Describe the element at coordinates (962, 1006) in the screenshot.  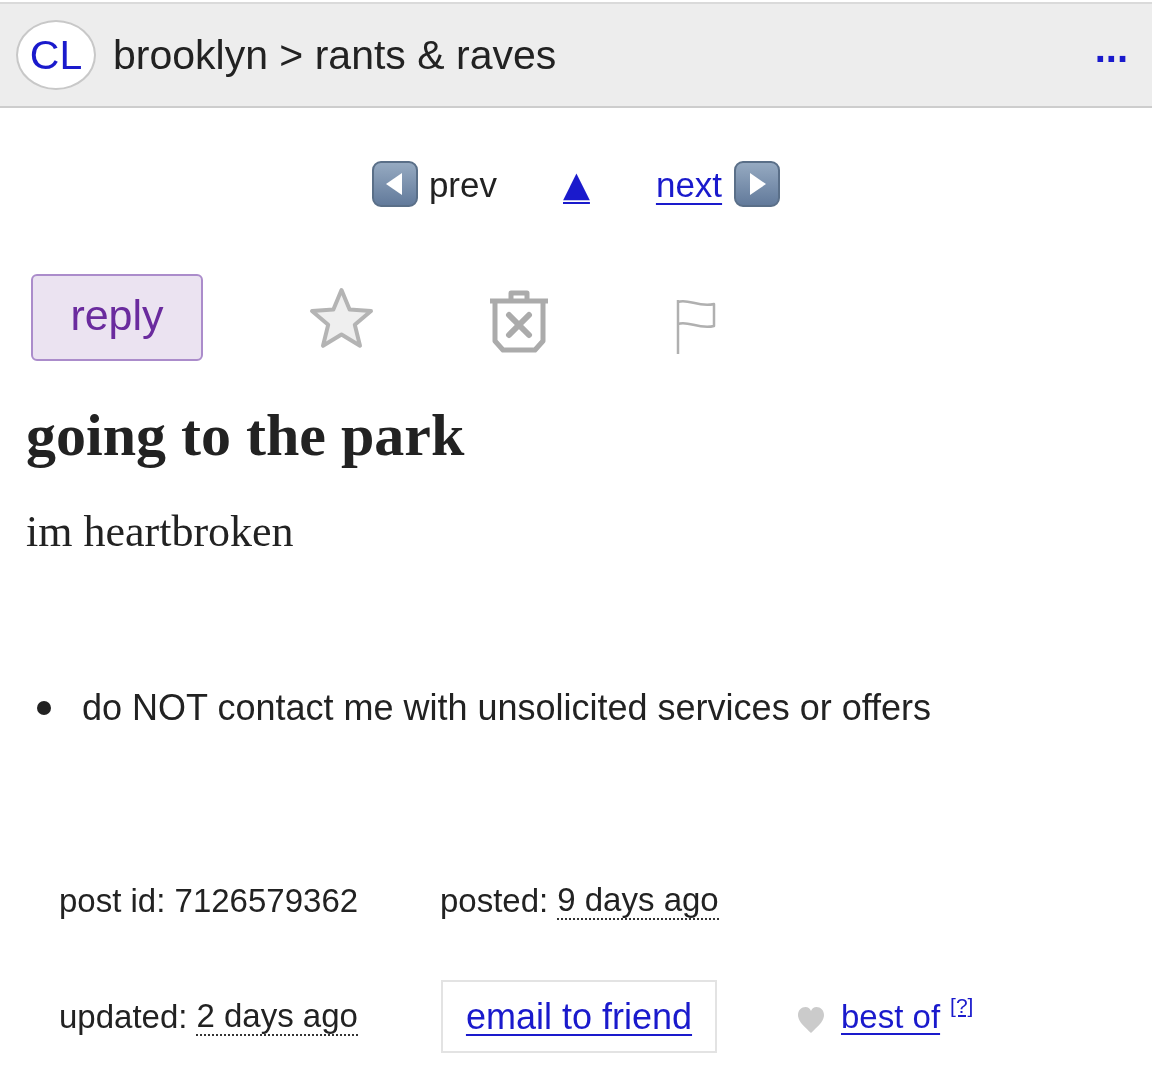
I see `help-link: [?]` at that location.